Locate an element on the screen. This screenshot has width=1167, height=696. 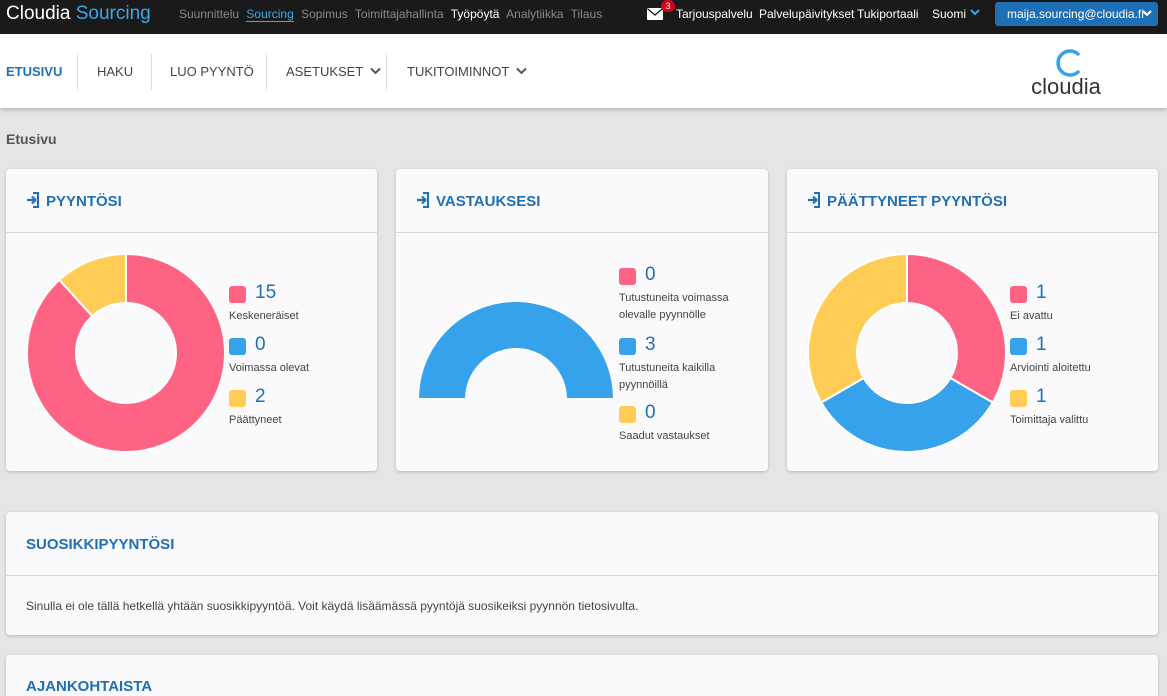
brand-logo: Cloudia Sourcing is located at coordinates (78, 14).